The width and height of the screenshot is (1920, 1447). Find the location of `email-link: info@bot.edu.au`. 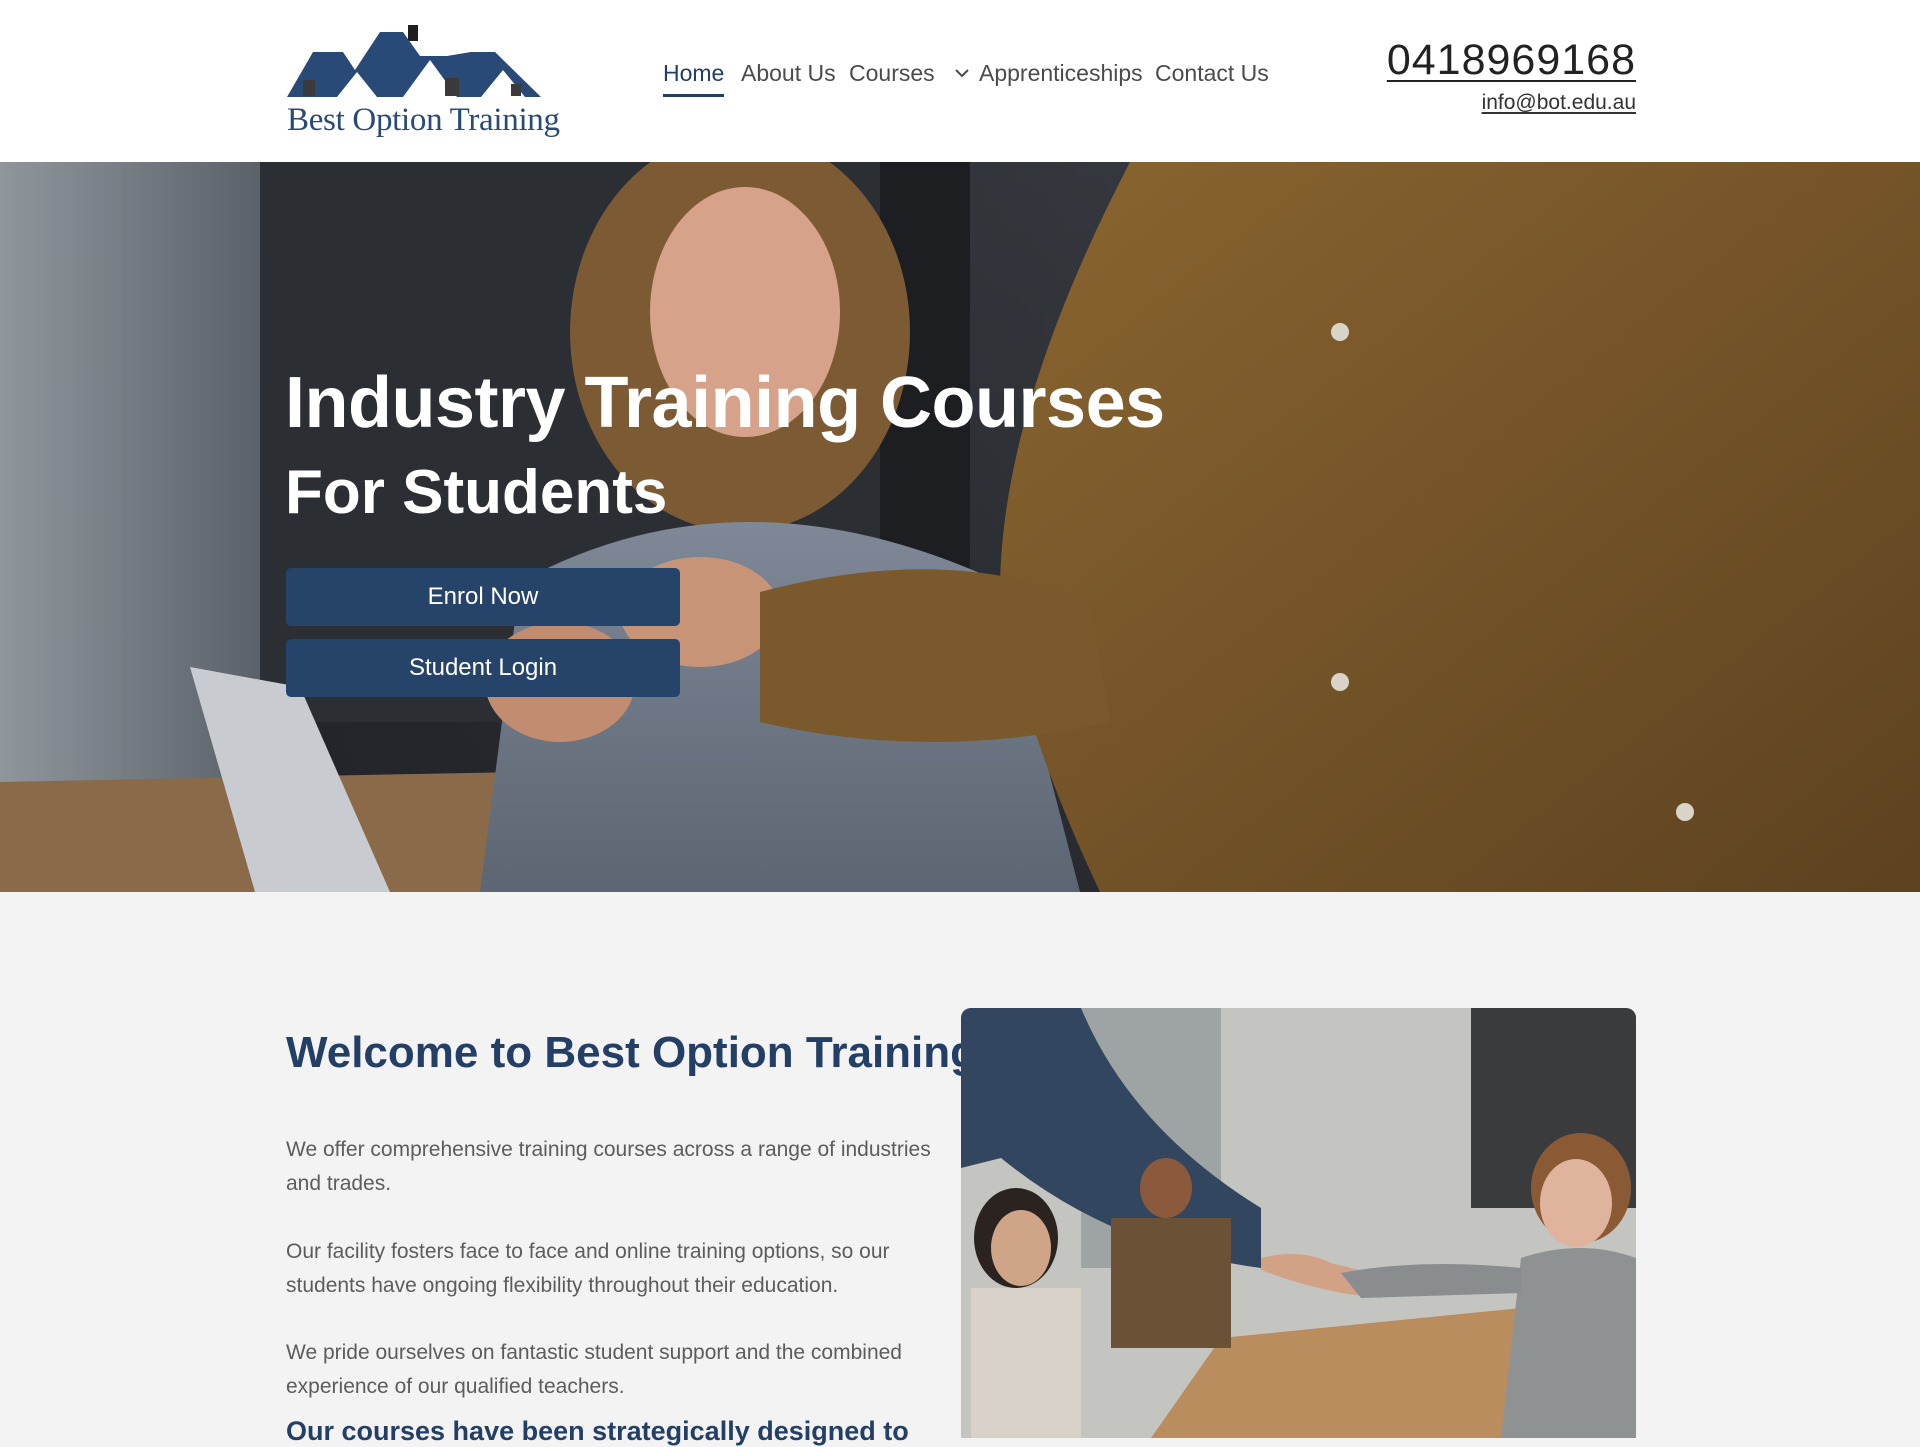

email-link: info@bot.edu.au is located at coordinates (1511, 103).